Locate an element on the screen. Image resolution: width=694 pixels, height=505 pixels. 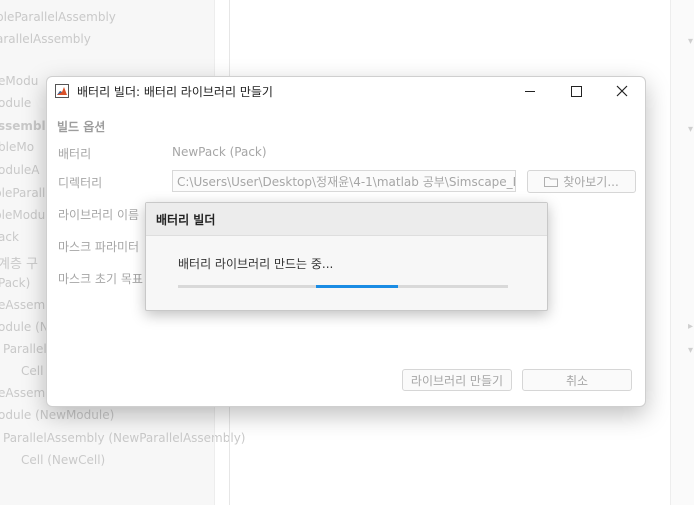
tree-node: ParallelAssembly (NewParallelAssembly) is located at coordinates (124, 438).